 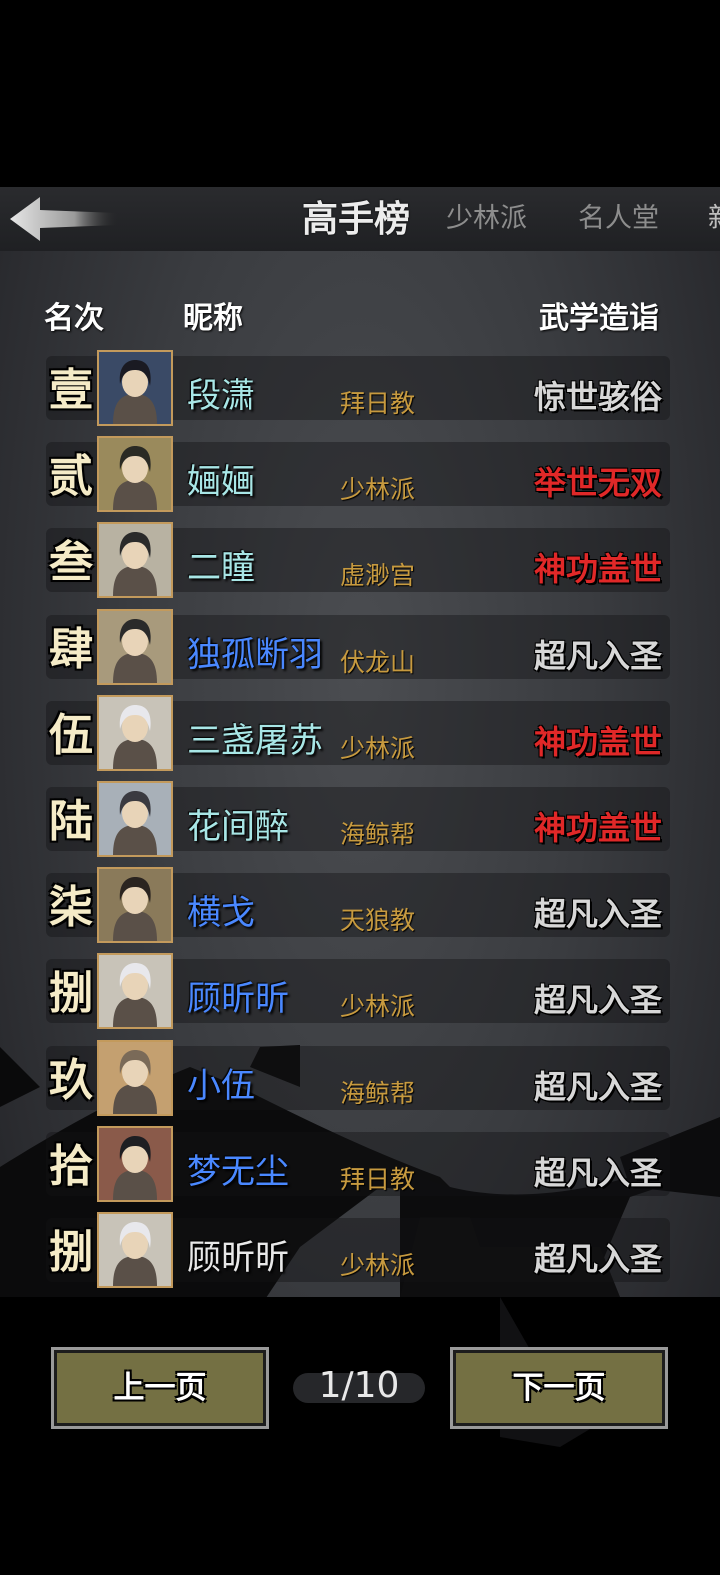 I want to click on player-sect: 虚渺宫, so click(x=378, y=576).